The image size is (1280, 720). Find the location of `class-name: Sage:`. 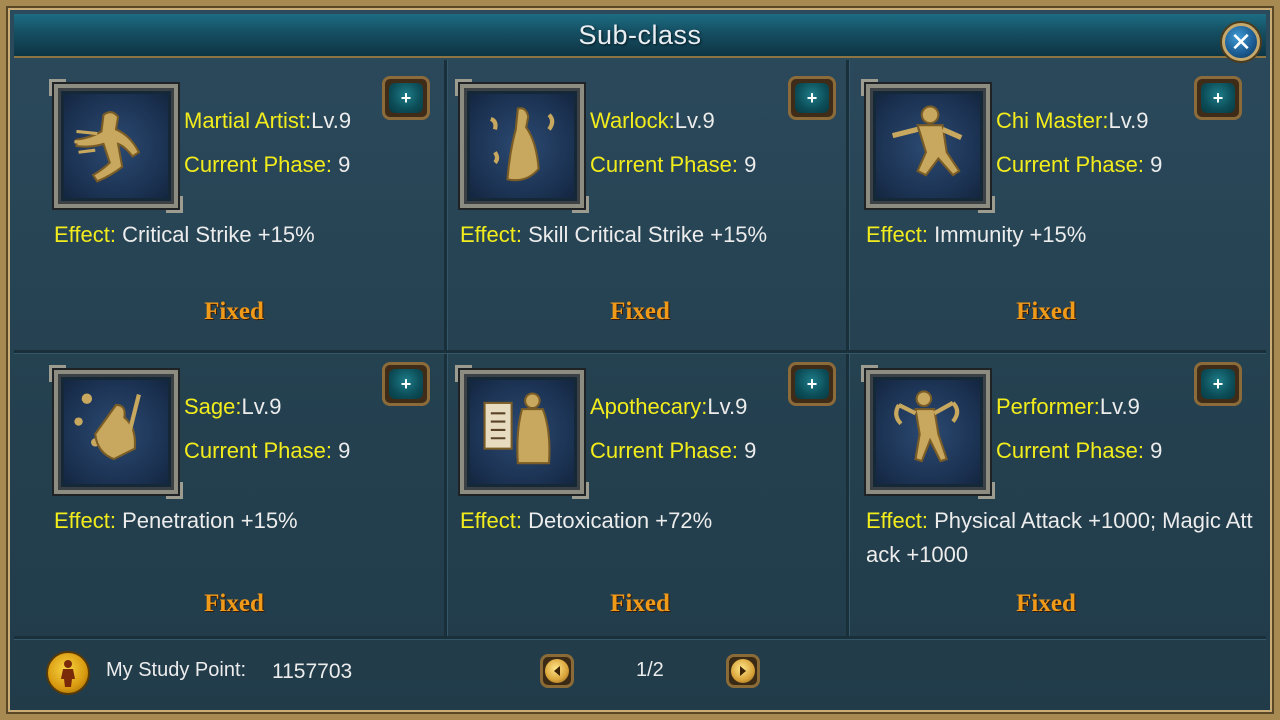

class-name: Sage: is located at coordinates (213, 406).